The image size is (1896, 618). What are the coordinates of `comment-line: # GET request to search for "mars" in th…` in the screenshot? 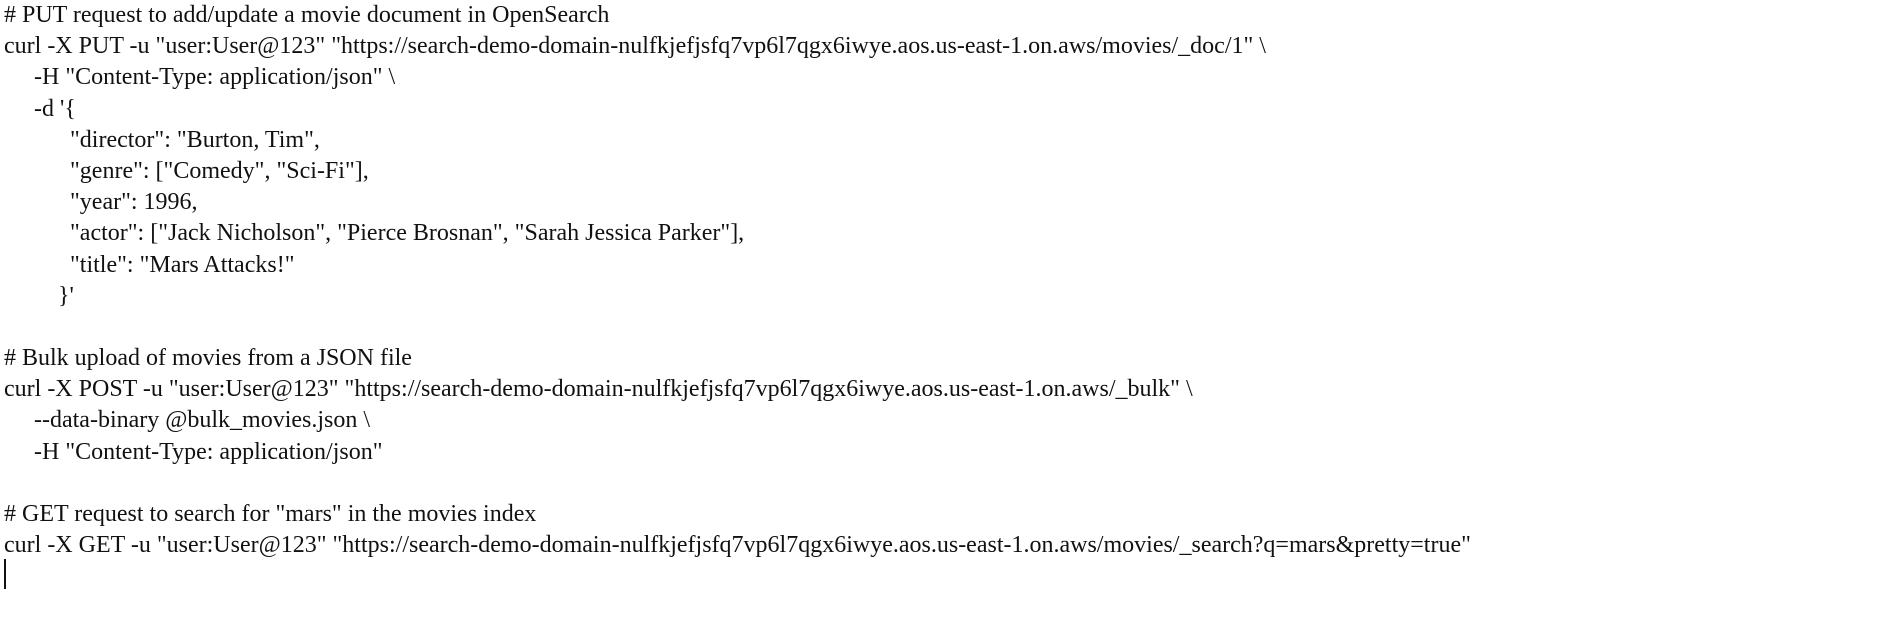 It's located at (270, 514).